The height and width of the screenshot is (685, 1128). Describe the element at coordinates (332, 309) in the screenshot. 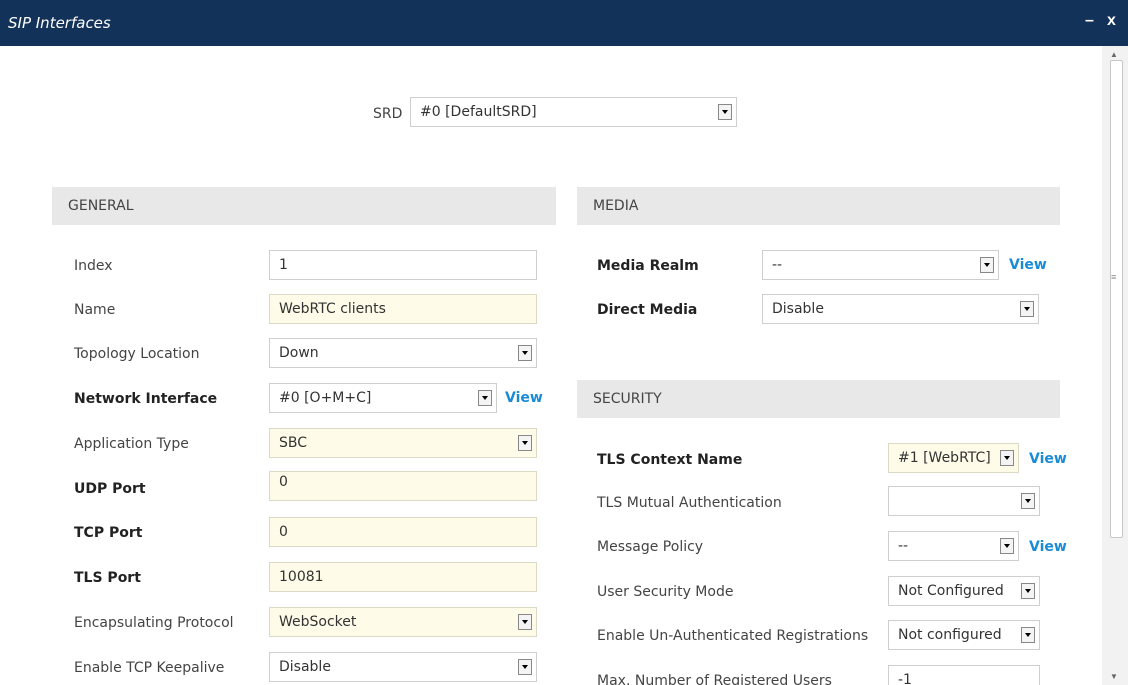

I see `name-value: WebRTC clients` at that location.